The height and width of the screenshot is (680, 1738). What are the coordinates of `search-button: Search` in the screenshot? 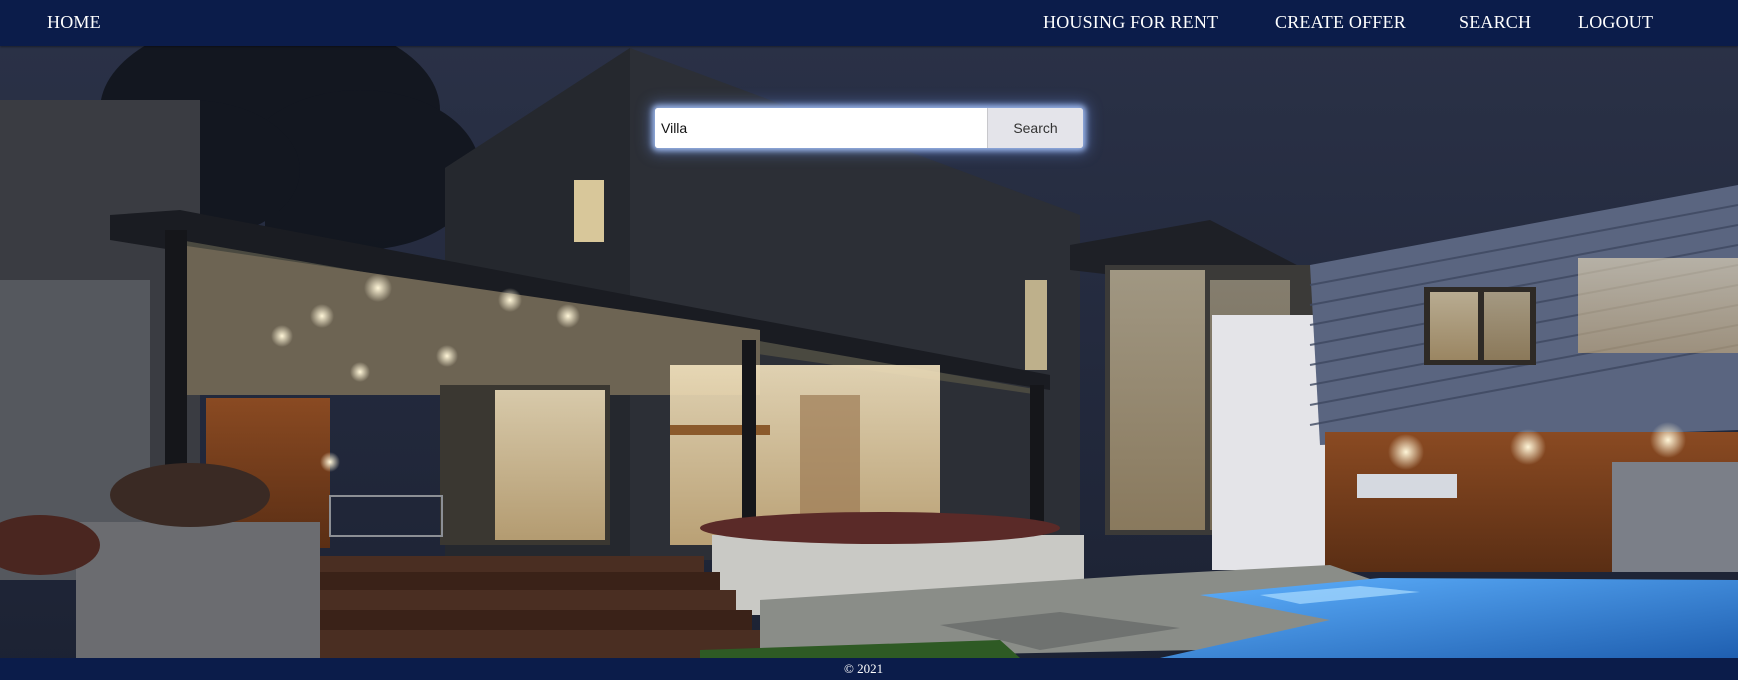 It's located at (1035, 128).